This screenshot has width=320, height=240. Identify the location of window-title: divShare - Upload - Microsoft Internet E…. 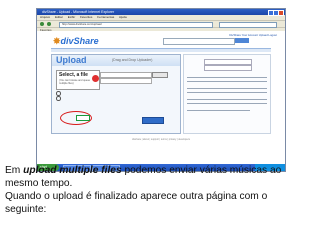
(78, 12).